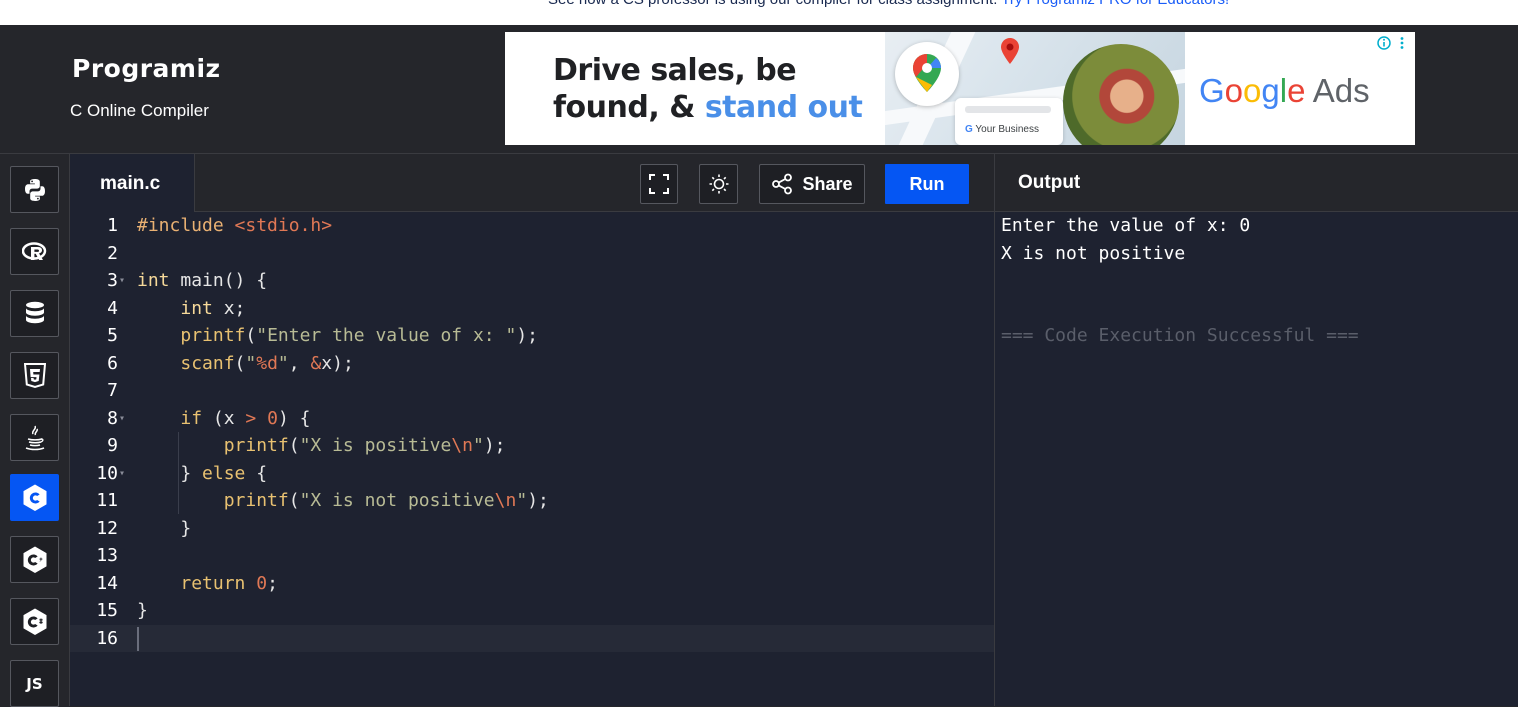 The height and width of the screenshot is (707, 1518). Describe the element at coordinates (1115, 4) in the screenshot. I see `banner-link: Try Programiz PRO for Educators!` at that location.